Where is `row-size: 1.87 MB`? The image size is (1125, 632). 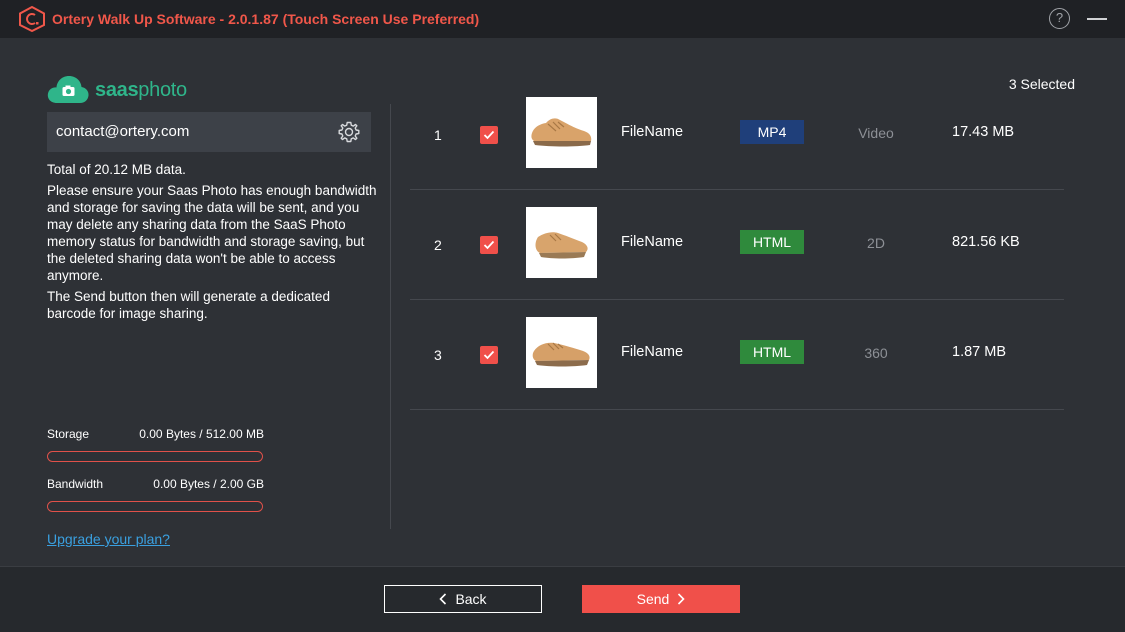
row-size: 1.87 MB is located at coordinates (979, 352).